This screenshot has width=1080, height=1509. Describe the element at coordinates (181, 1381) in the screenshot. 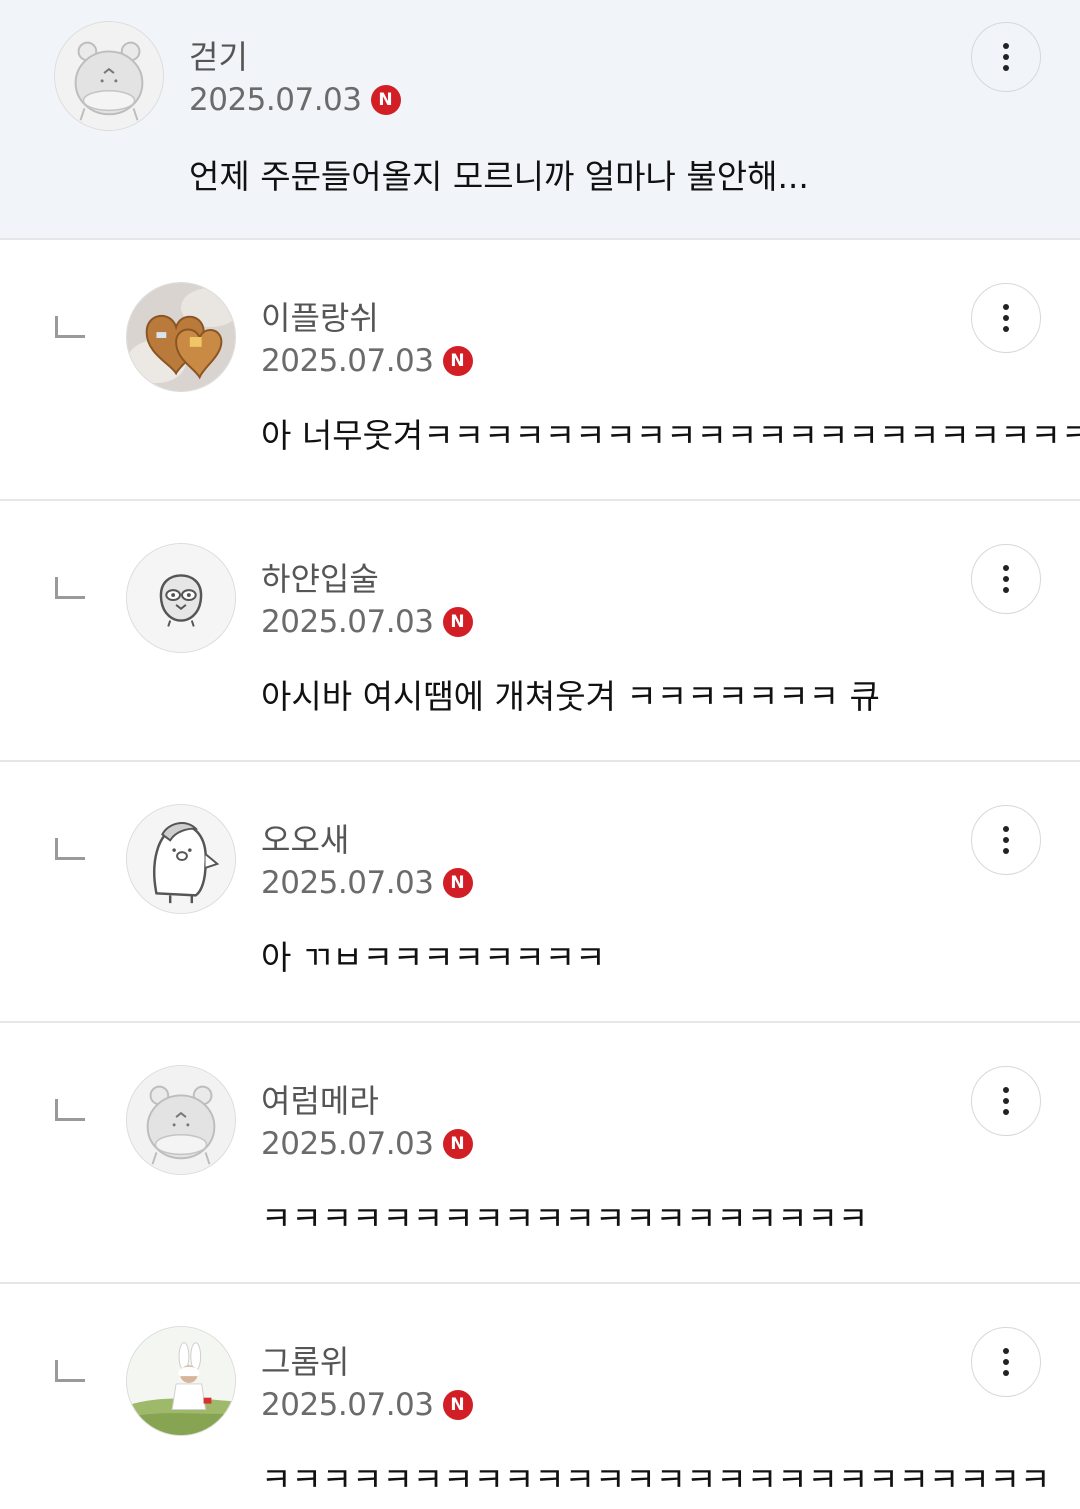

I see `bunny-person-photo` at that location.